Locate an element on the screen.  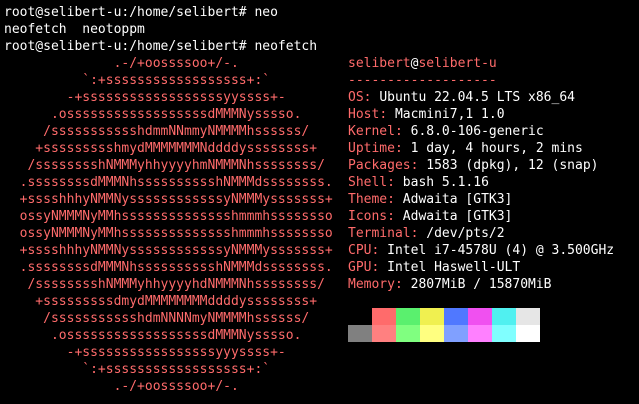
logo-line: -+sssssssssssssssssyyyssss+- is located at coordinates (145, 352).